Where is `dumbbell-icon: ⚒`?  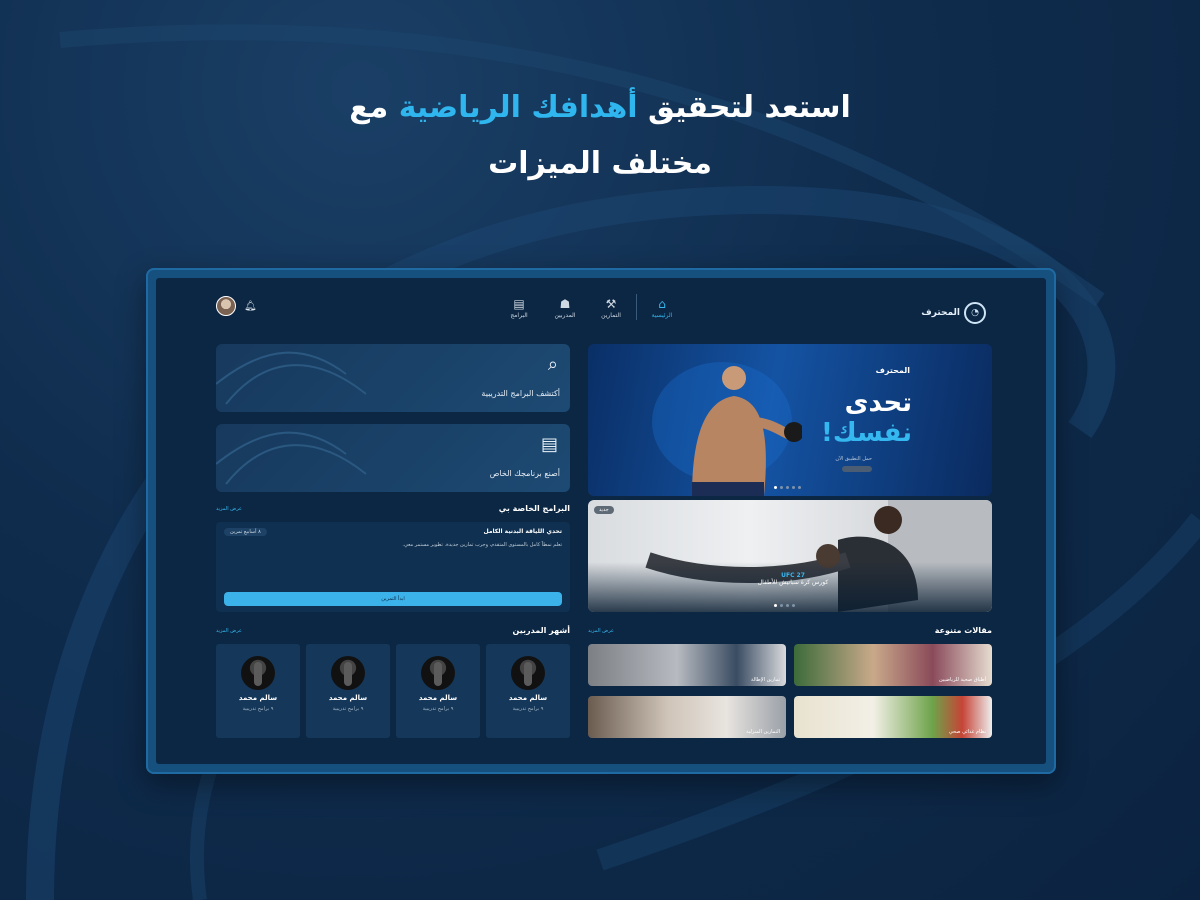 dumbbell-icon: ⚒ is located at coordinates (611, 304).